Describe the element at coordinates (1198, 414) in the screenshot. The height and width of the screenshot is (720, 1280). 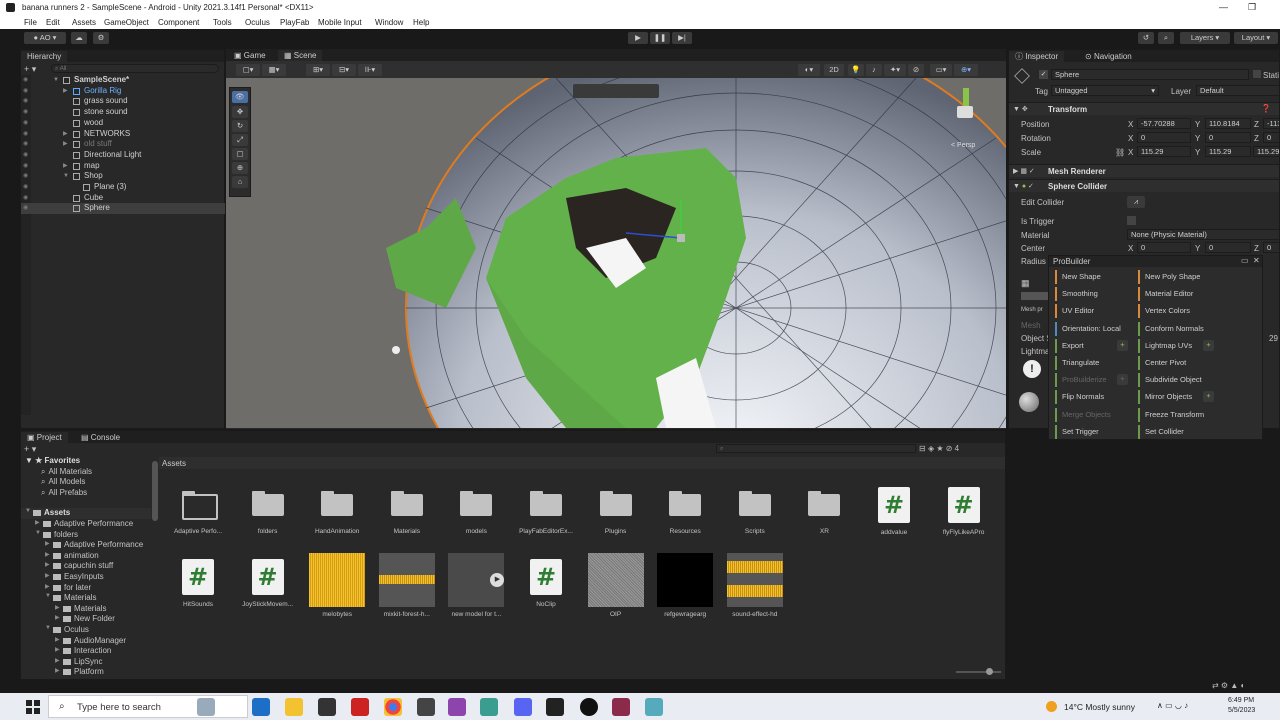
I see `probuilder-freeze-transform-button: Freeze Transform` at that location.